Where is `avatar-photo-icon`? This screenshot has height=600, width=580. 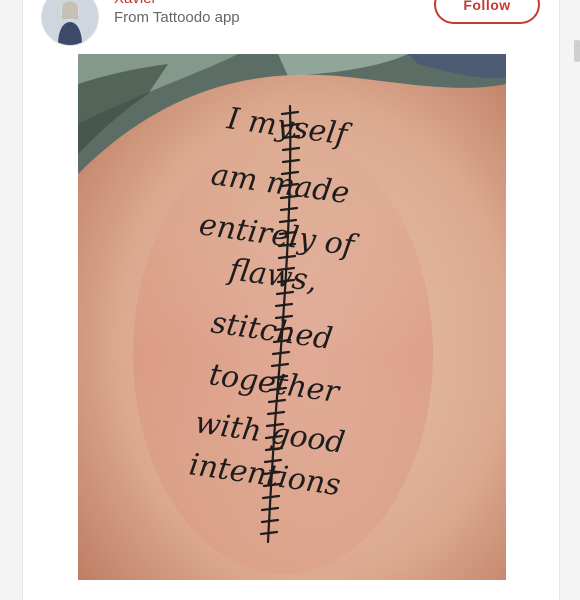
avatar-photo-icon is located at coordinates (70, 22).